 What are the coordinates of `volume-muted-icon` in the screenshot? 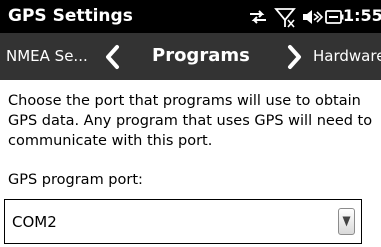 It's located at (312, 17).